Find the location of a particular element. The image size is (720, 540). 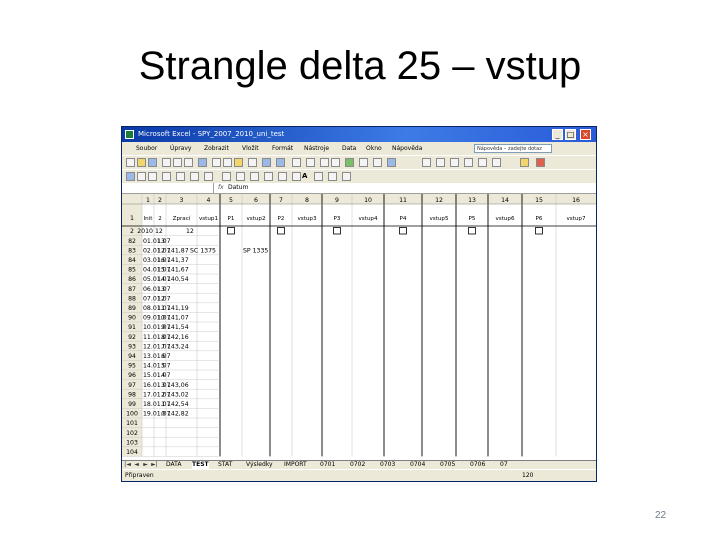

last-sheet-nav: ►| is located at coordinates (154, 465).